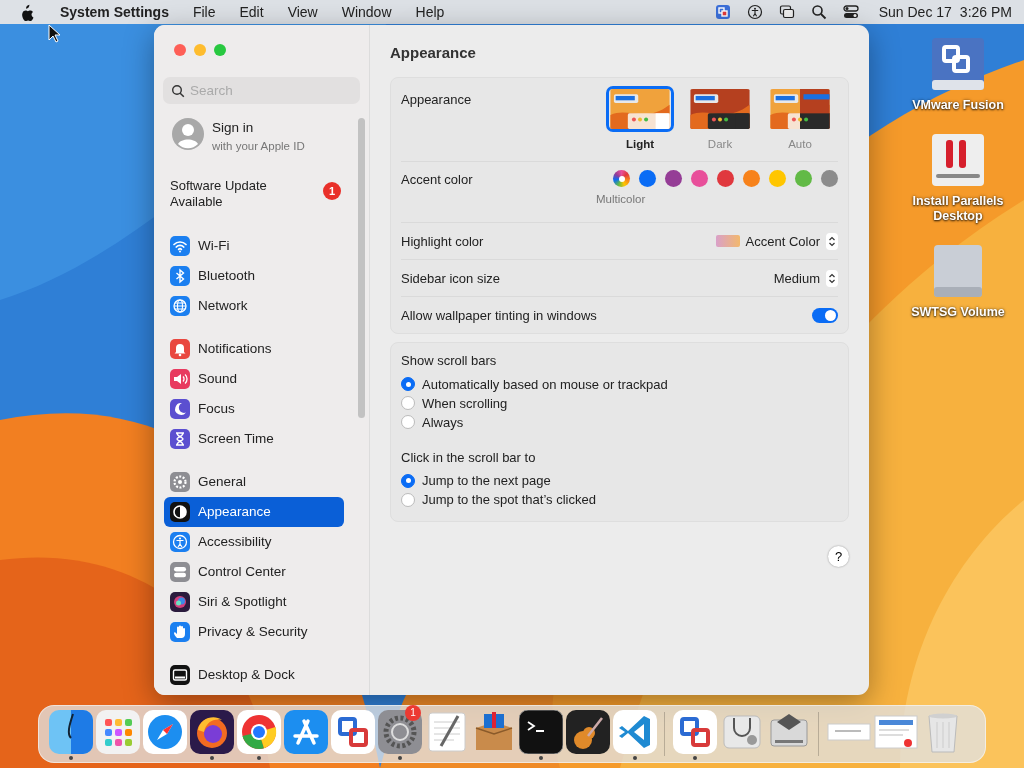 Image resolution: width=1024 pixels, height=768 pixels. Describe the element at coordinates (433, 53) in the screenshot. I see `window-title: Appearance` at that location.